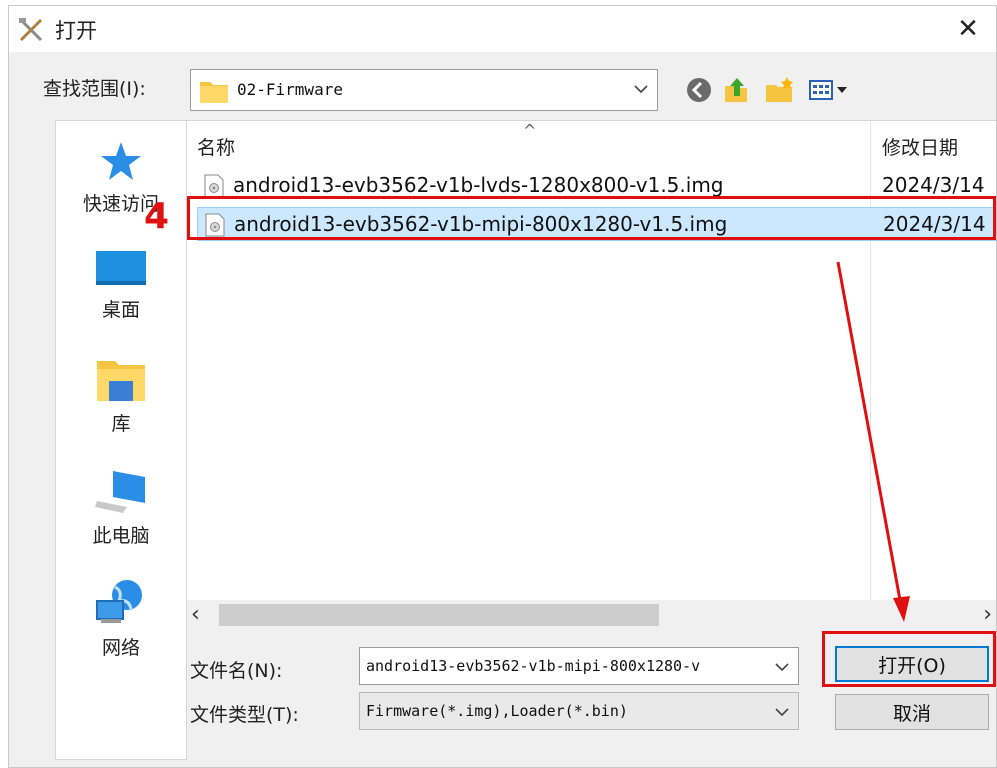  Describe the element at coordinates (120, 648) in the screenshot. I see `place-label: 网络` at that location.